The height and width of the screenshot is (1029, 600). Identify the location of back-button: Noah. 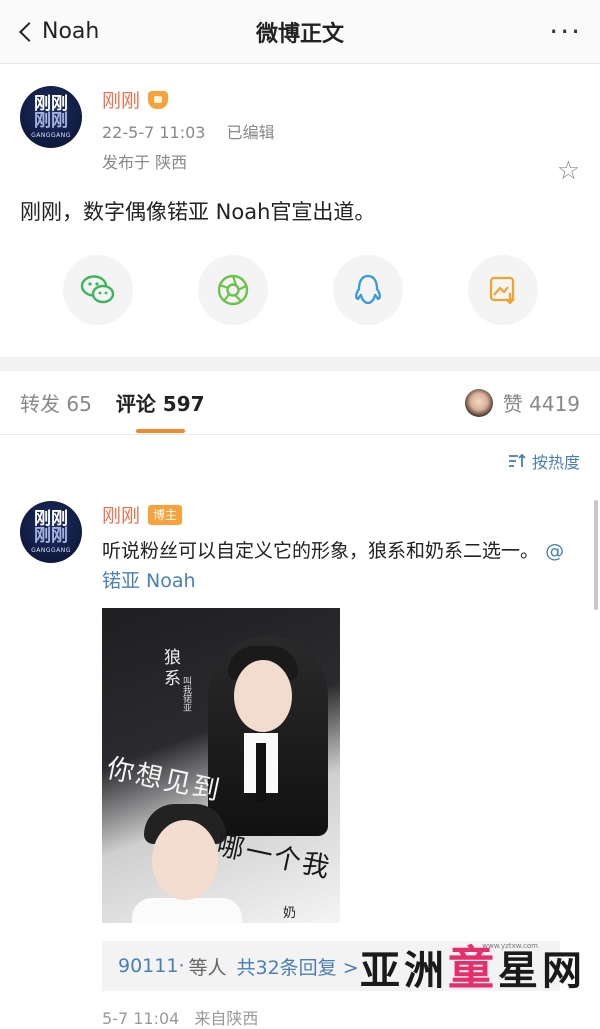
(58, 31).